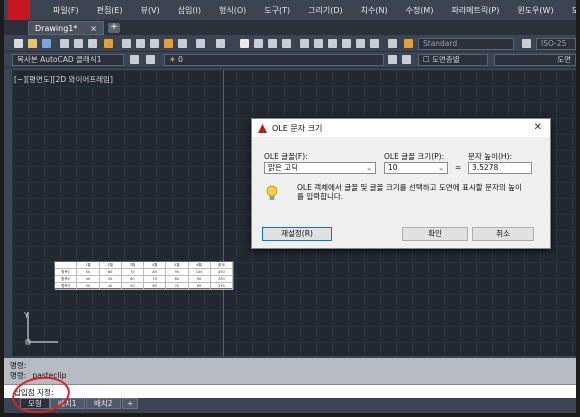  I want to click on tab-layout2: 배치2, so click(103, 403).